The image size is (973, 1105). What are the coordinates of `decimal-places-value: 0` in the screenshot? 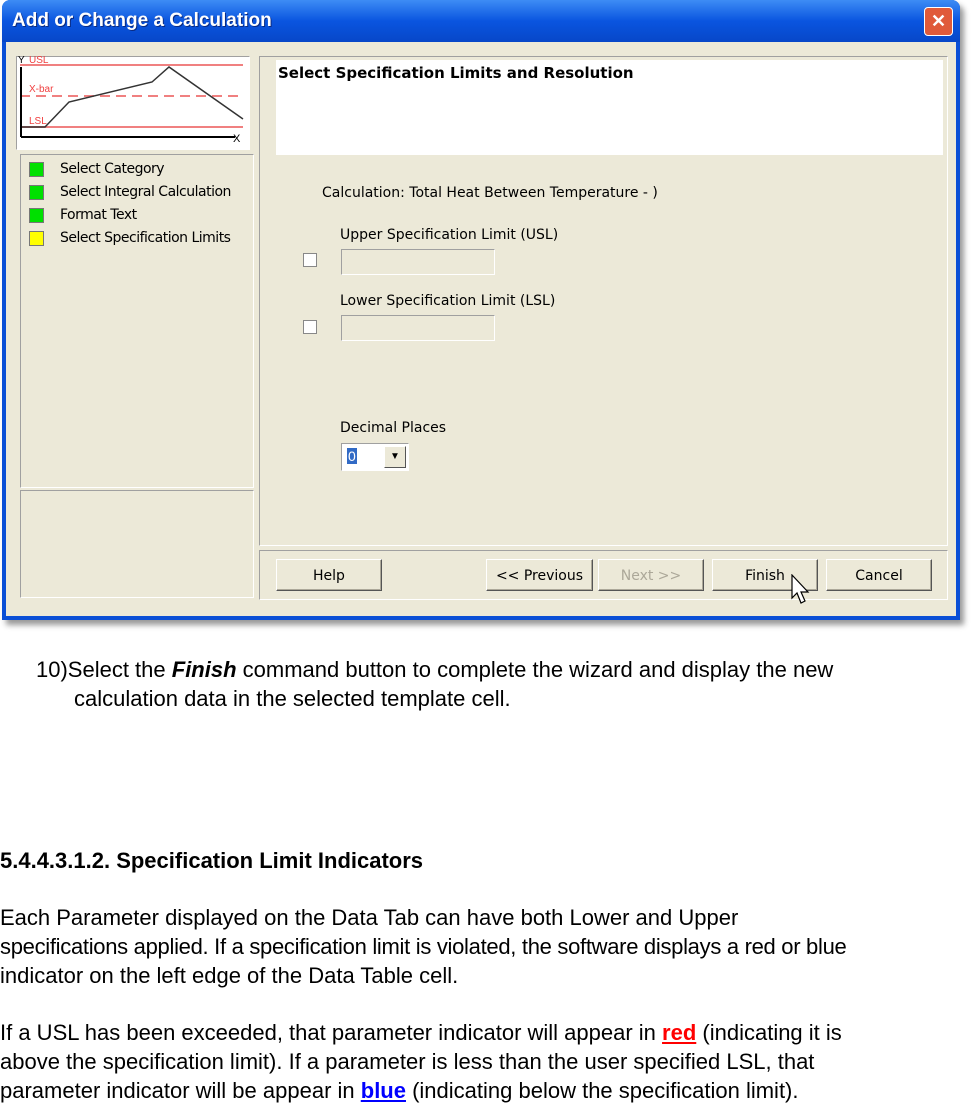 It's located at (352, 456).